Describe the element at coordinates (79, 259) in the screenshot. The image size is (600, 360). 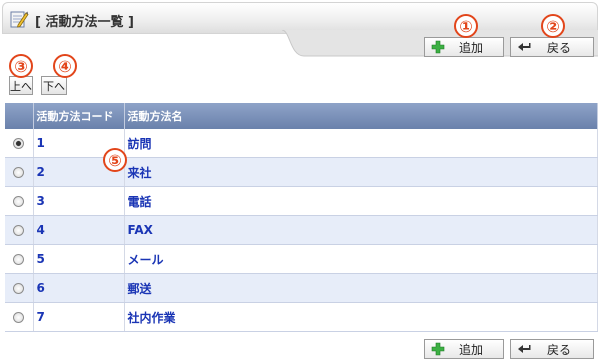
I see `code-cell: 5` at that location.